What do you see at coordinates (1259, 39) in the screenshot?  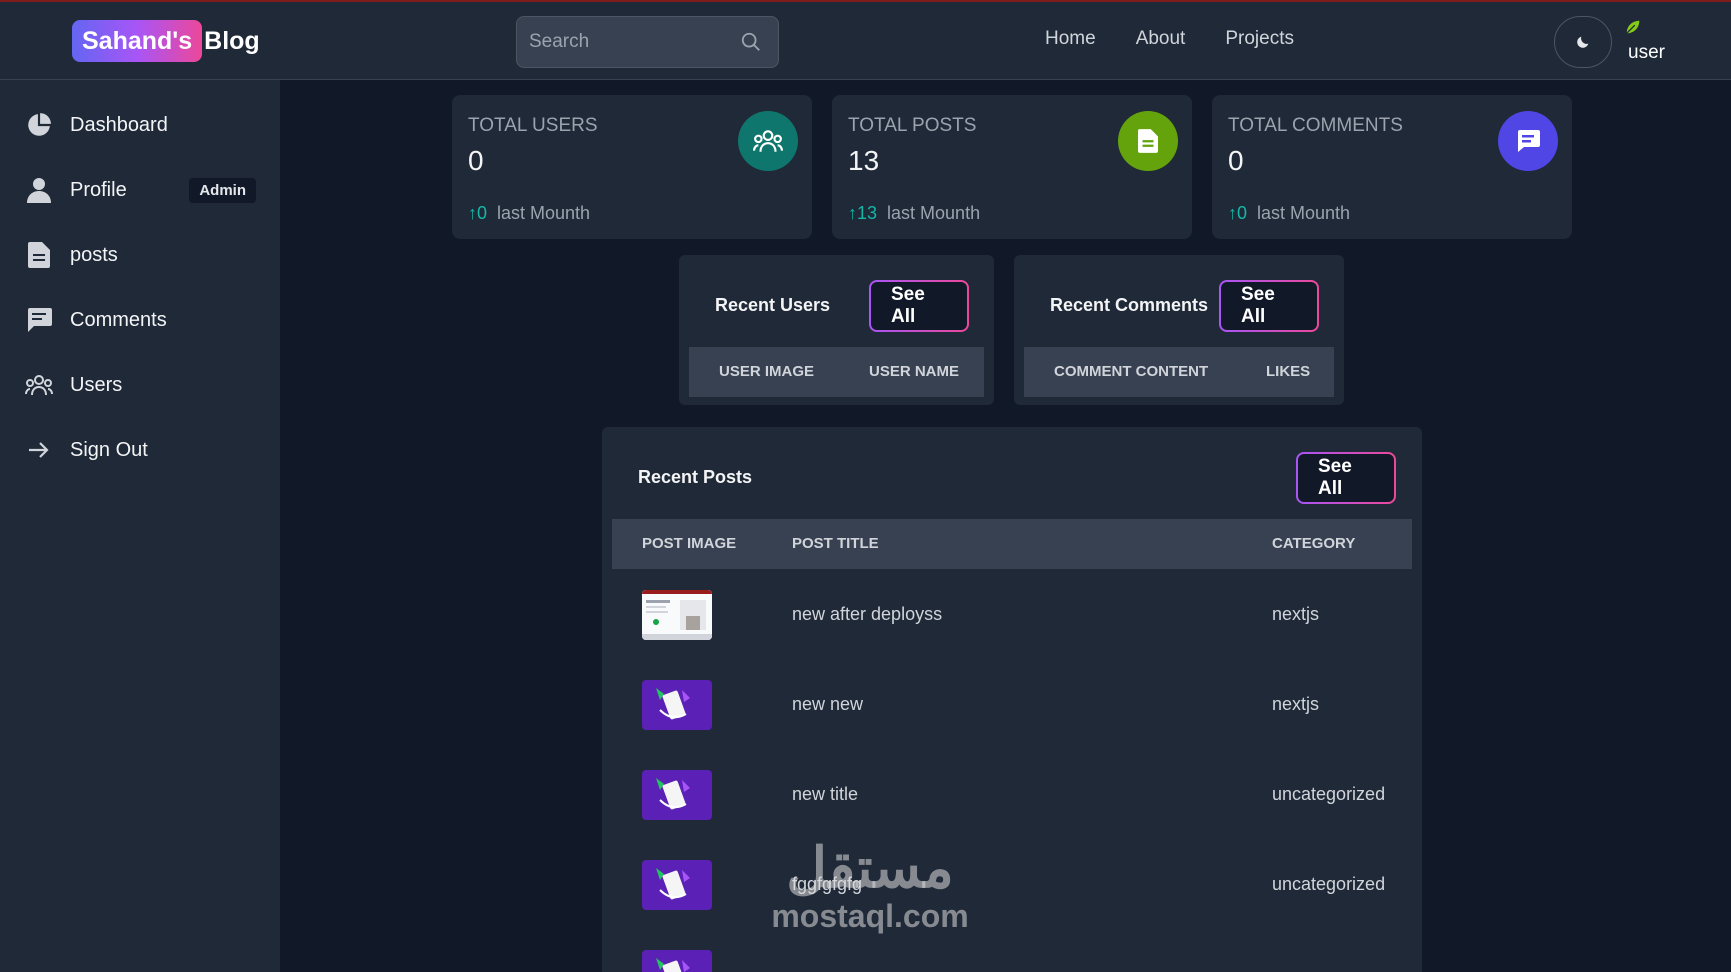 I see `nav-projects: Projects` at bounding box center [1259, 39].